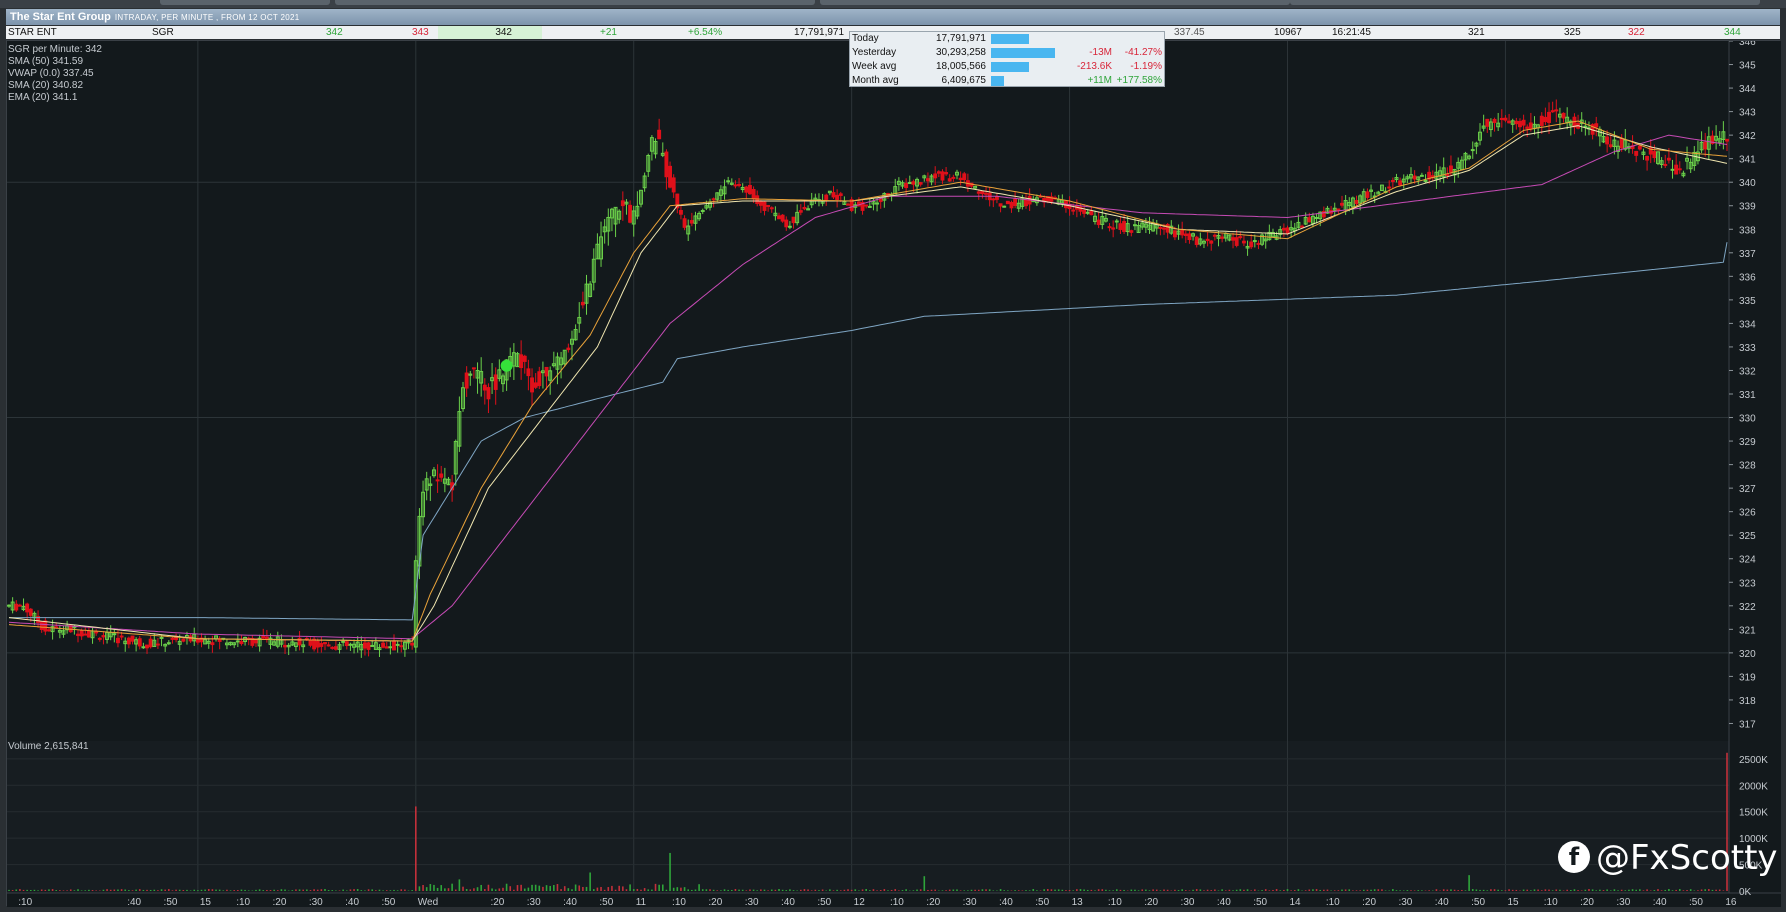 Image resolution: width=1786 pixels, height=912 pixels. I want to click on volume-row: Month avg 6,409,675 +11M +177.58%, so click(1007, 81).